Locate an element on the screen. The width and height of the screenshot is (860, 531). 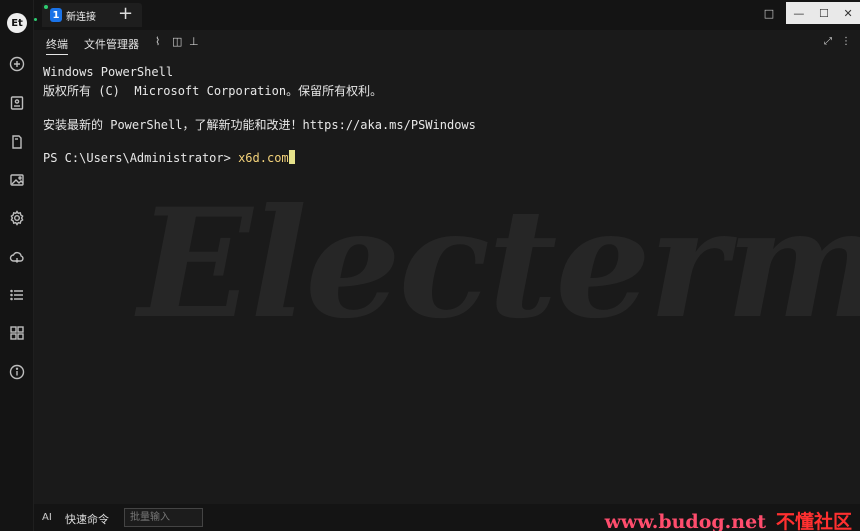
terminal-prompt-line: PS C:\Users\Administrator> x6d.com is located at coordinates (169, 157).